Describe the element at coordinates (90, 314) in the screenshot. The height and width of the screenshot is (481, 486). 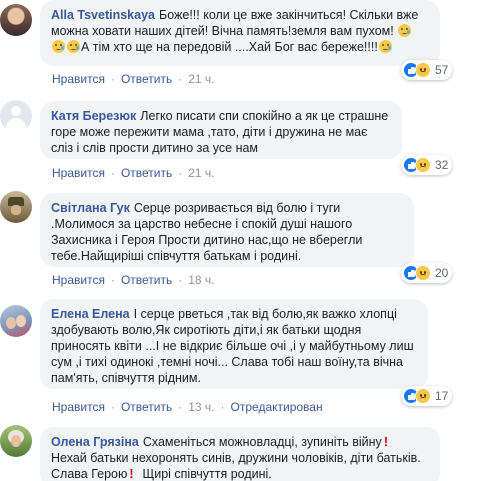
I see `comment-author: Елена Елена` at that location.